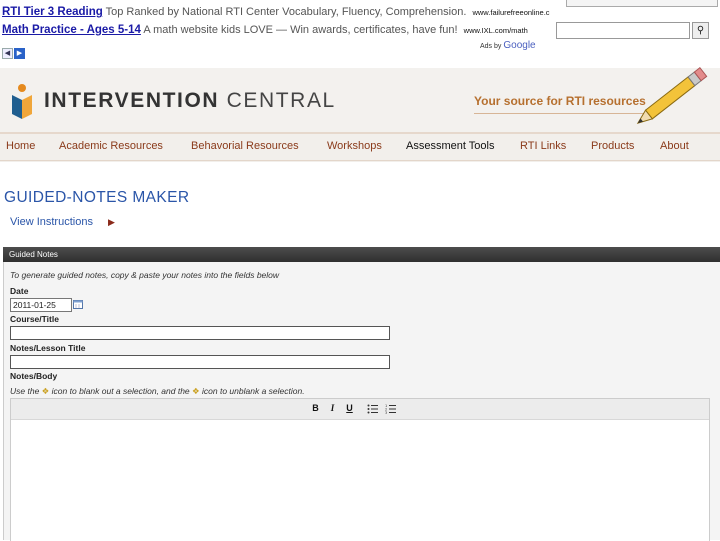 This screenshot has height=541, width=720. Describe the element at coordinates (48, 348) in the screenshot. I see `lesson-title-label: Notes/Lesson Title` at that location.